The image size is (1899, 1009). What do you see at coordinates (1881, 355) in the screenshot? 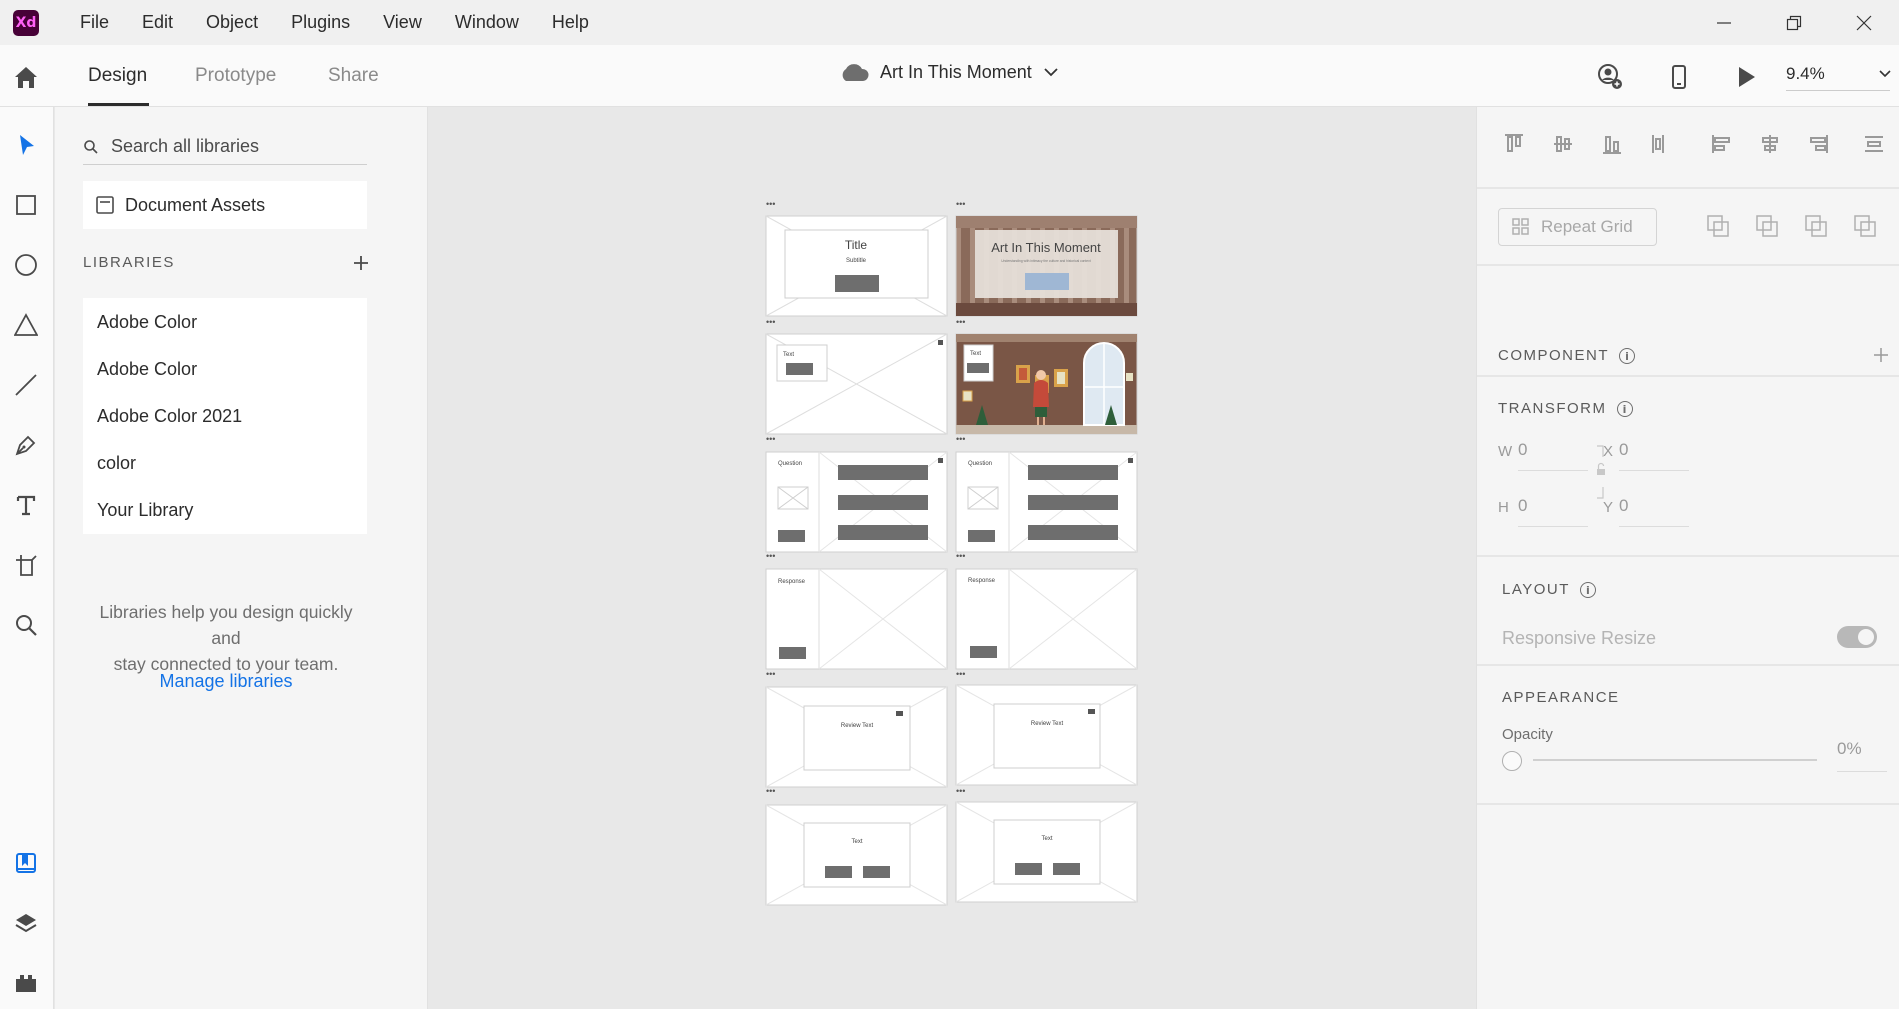
I see `add-component-icon` at bounding box center [1881, 355].